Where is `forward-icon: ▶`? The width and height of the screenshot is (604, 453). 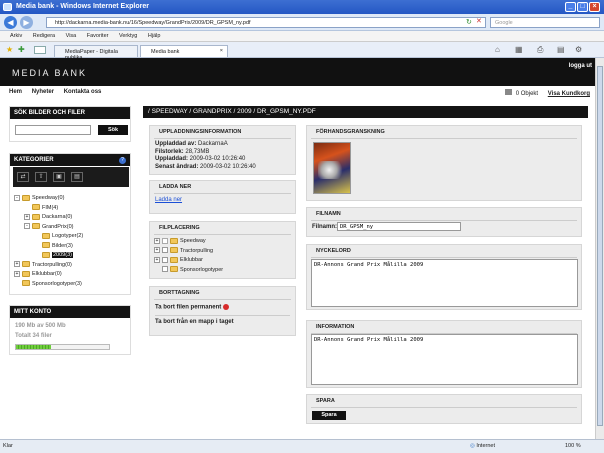 forward-icon: ▶ is located at coordinates (26, 22).